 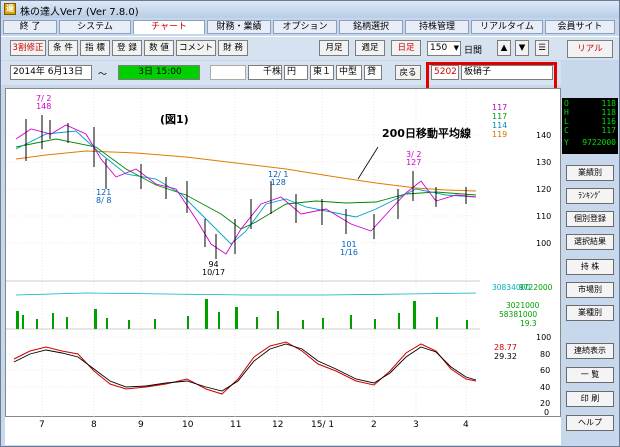 I want to click on callout-high2: 3/ 2 127, so click(x=413, y=159).